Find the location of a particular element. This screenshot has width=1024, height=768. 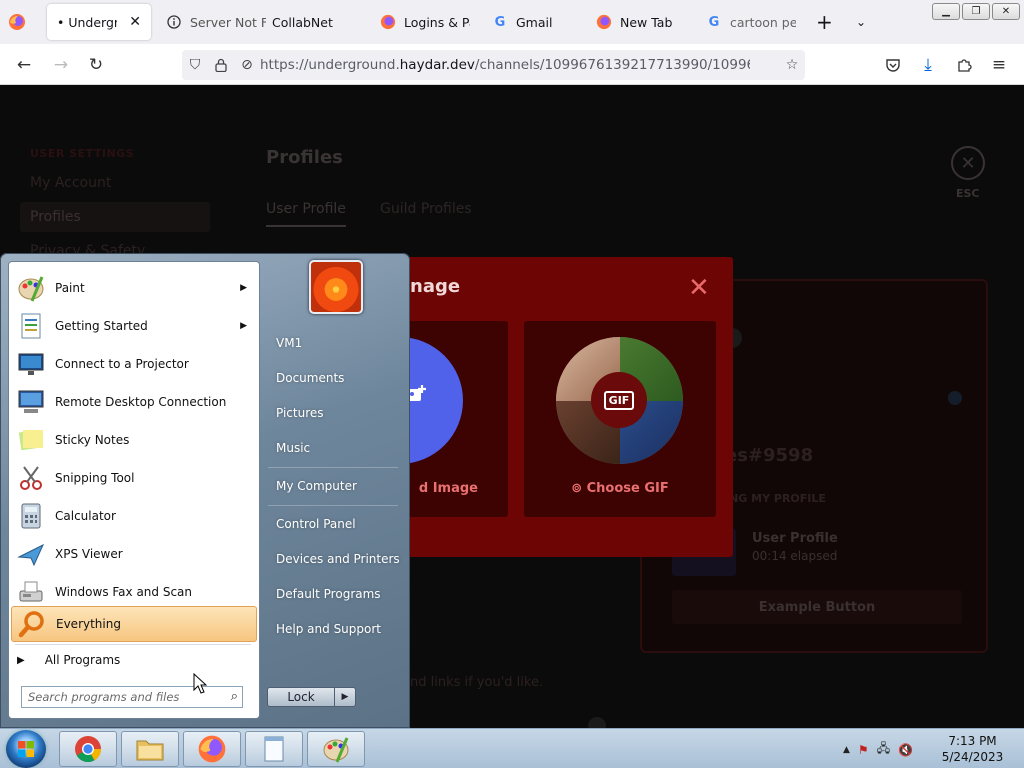

extensions-puzzle-icon is located at coordinates (964, 65).